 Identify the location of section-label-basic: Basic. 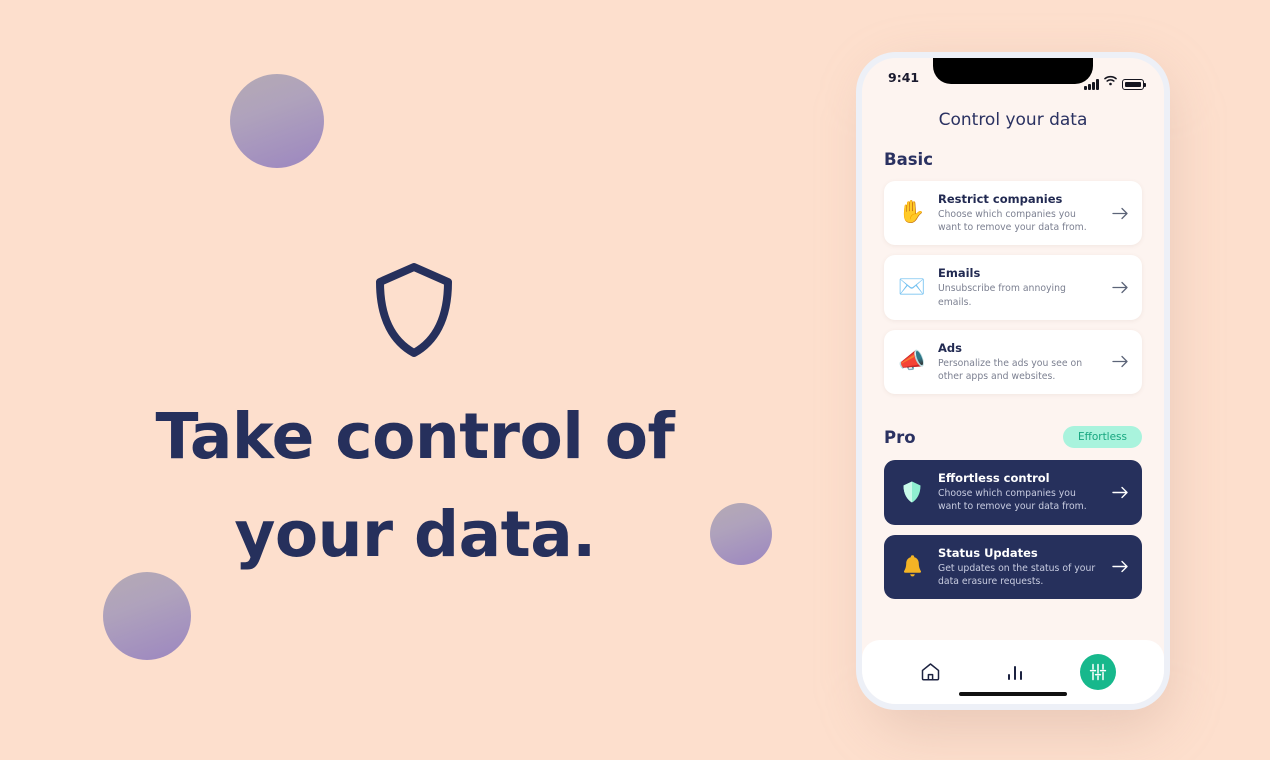
(908, 159).